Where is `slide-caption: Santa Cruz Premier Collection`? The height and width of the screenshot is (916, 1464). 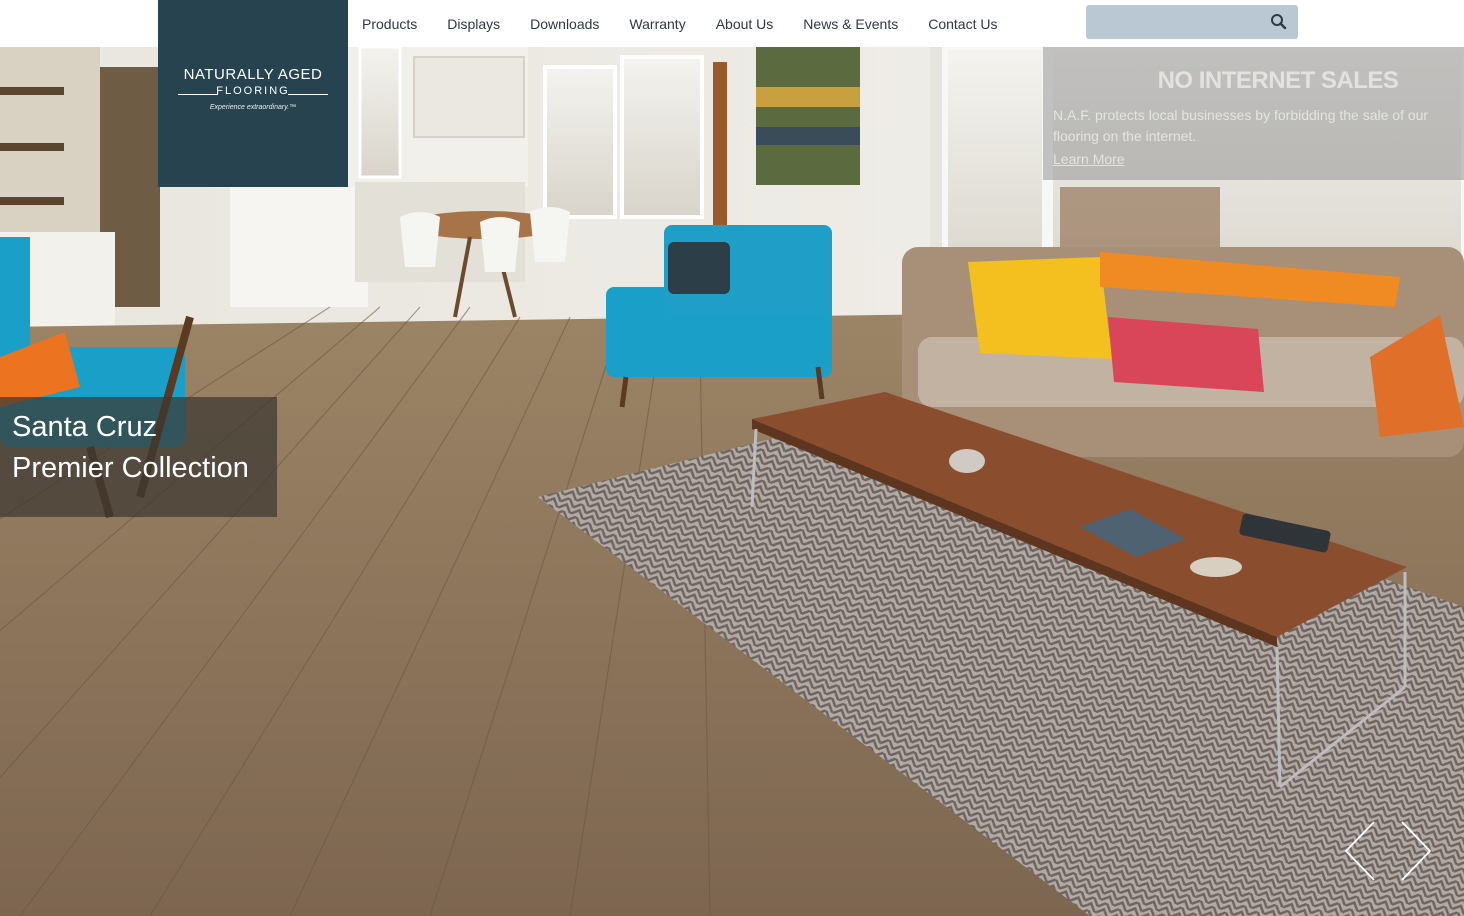 slide-caption: Santa Cruz Premier Collection is located at coordinates (138, 457).